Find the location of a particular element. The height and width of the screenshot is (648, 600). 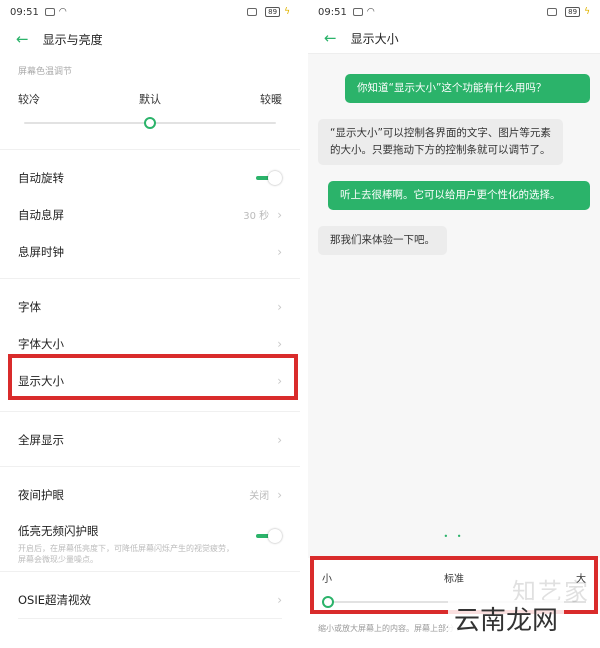

font-size-label: 字体大小 is located at coordinates (41, 343).